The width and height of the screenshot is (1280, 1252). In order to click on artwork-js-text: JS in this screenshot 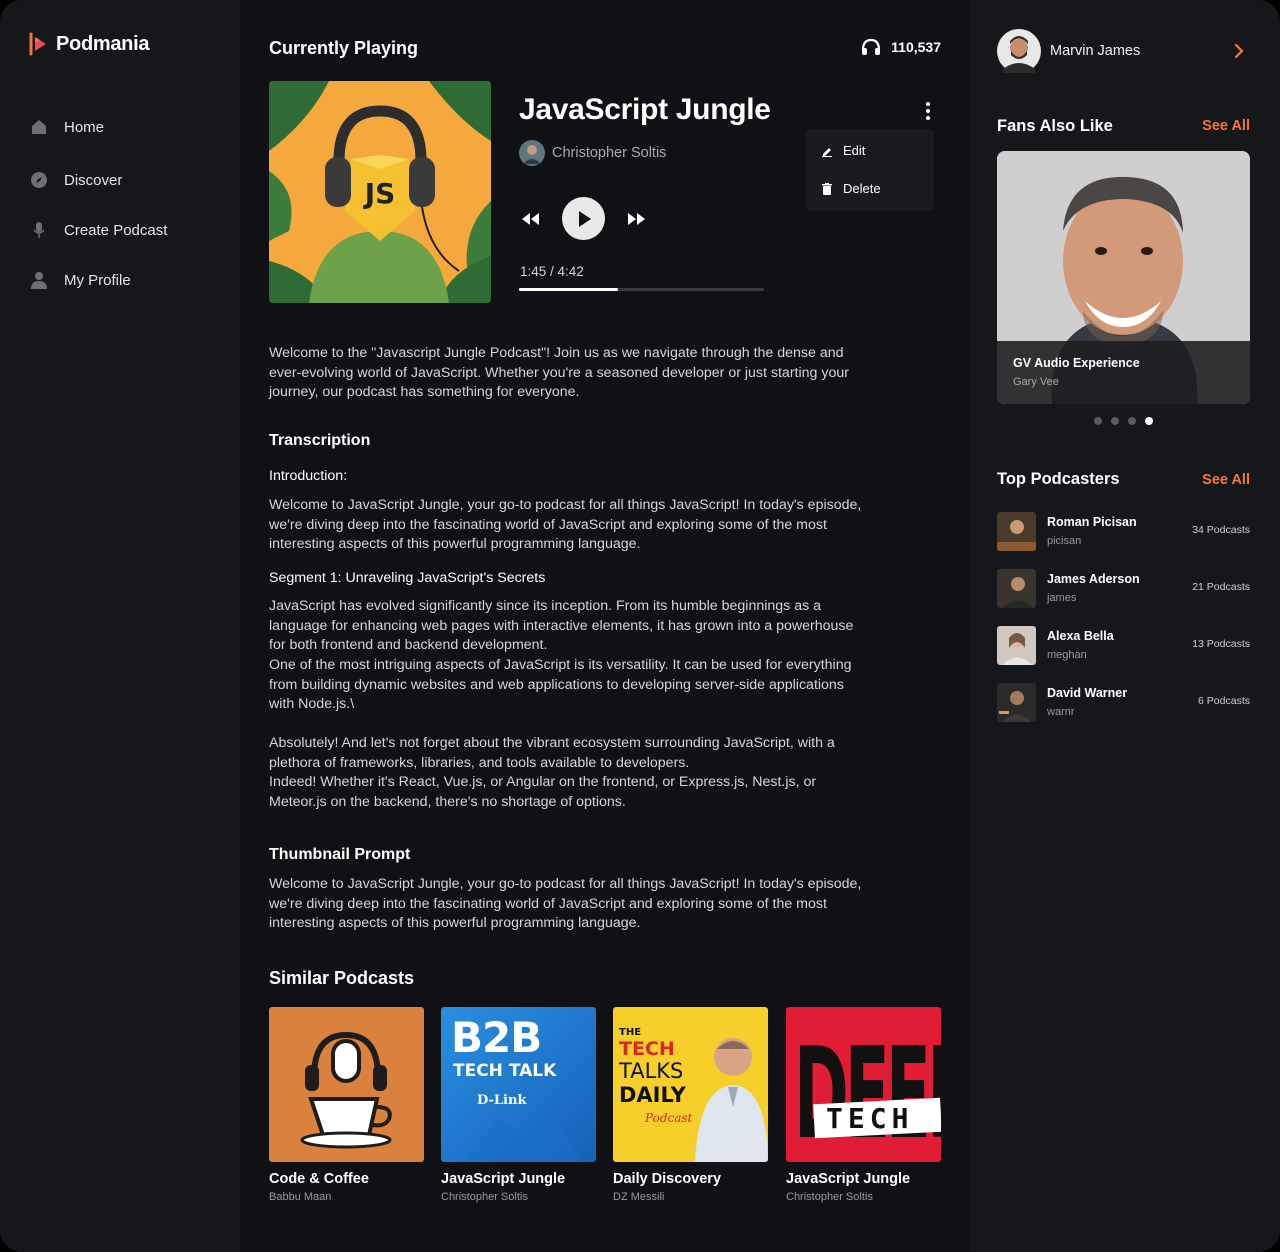, I will do `click(379, 193)`.